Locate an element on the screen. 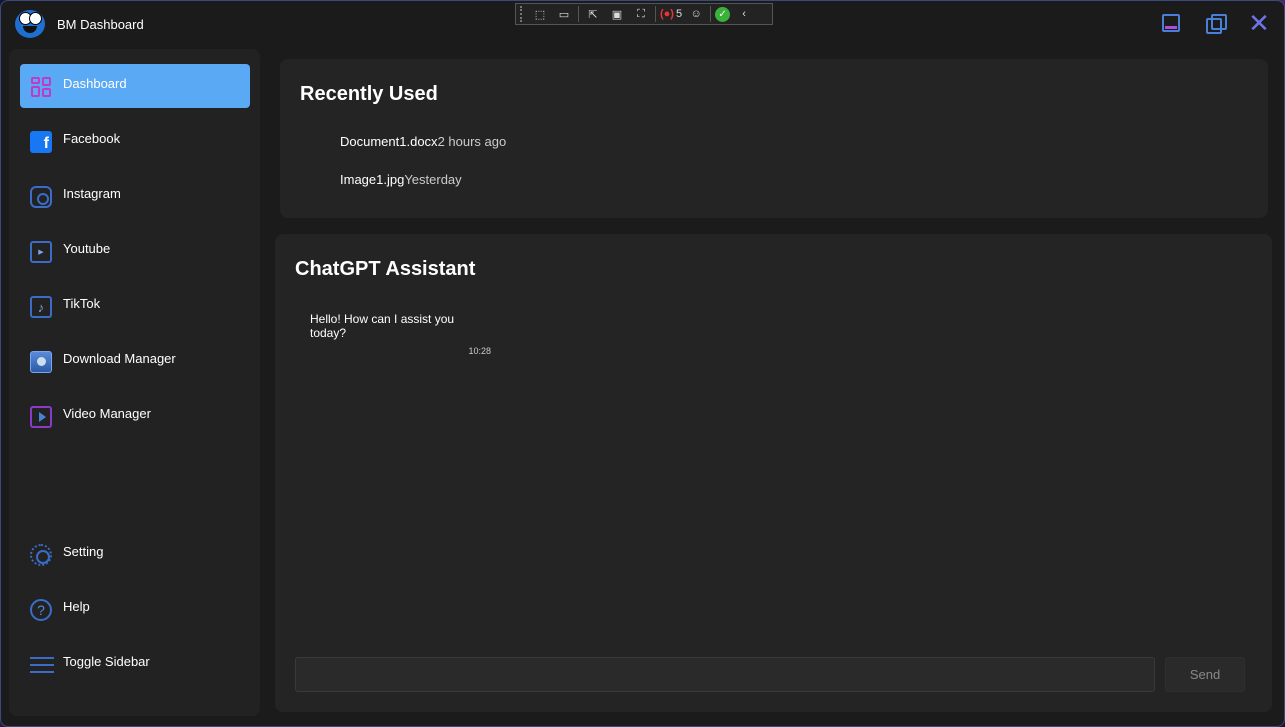  window-controls: ✕ is located at coordinates (1215, 23).